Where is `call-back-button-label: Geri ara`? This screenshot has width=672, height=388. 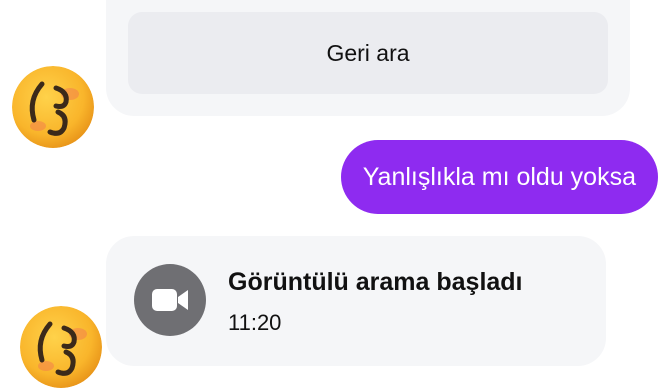
call-back-button-label: Geri ara is located at coordinates (368, 52).